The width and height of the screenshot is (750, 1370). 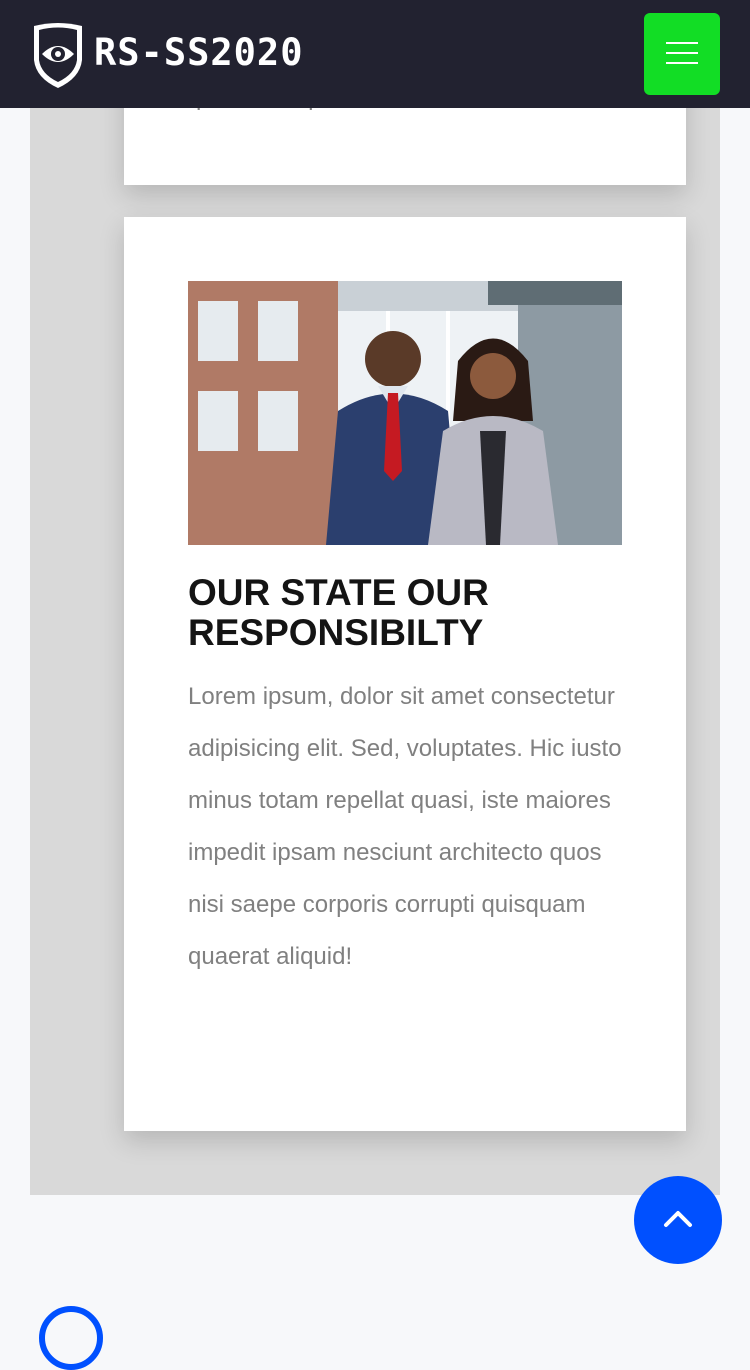 What do you see at coordinates (338, 612) in the screenshot?
I see `card-title: OUR STATE OUR RESPONSIBILTY` at bounding box center [338, 612].